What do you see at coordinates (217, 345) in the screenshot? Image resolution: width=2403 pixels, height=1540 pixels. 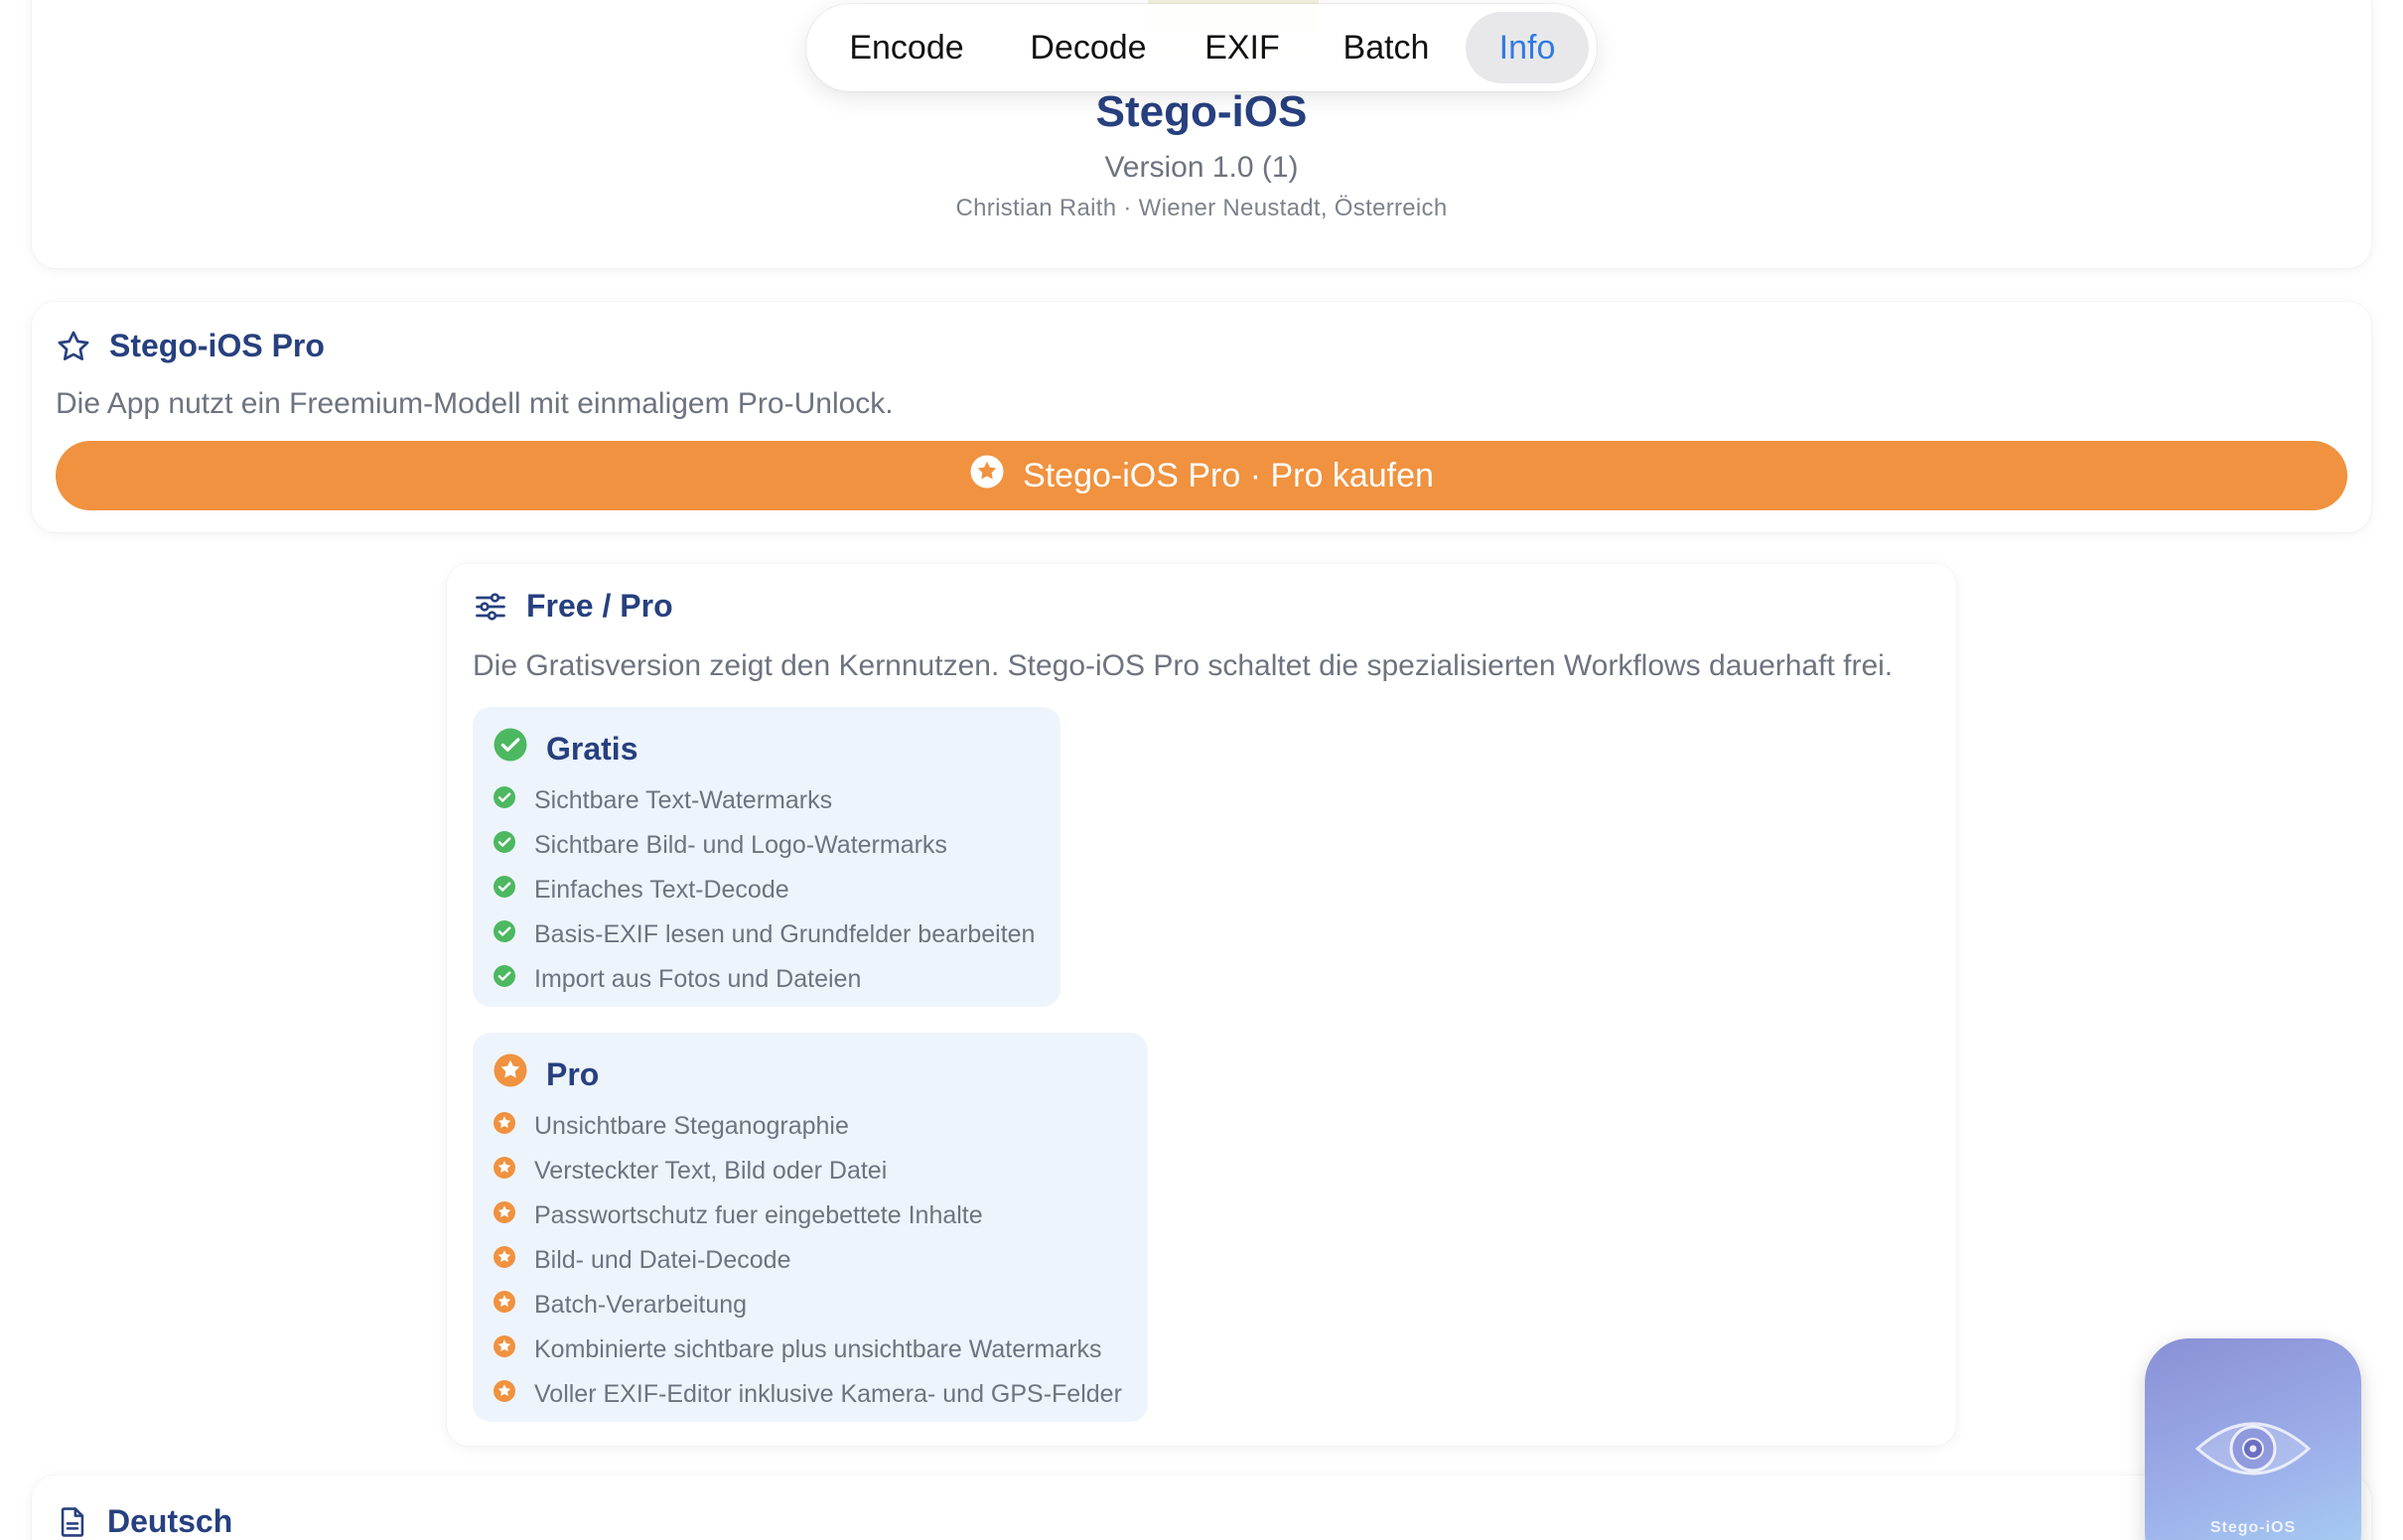 I see `pro-section-title: Stego-iOS Pro` at bounding box center [217, 345].